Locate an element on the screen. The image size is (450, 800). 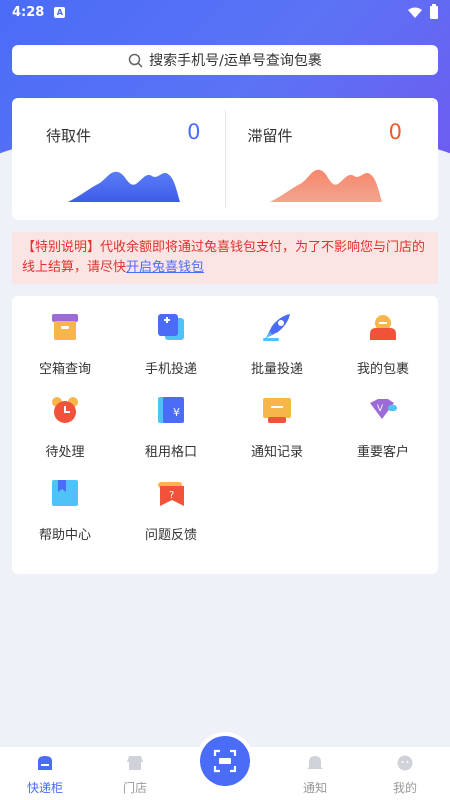
grid-item-label: 空箱查询 is located at coordinates (64, 369).